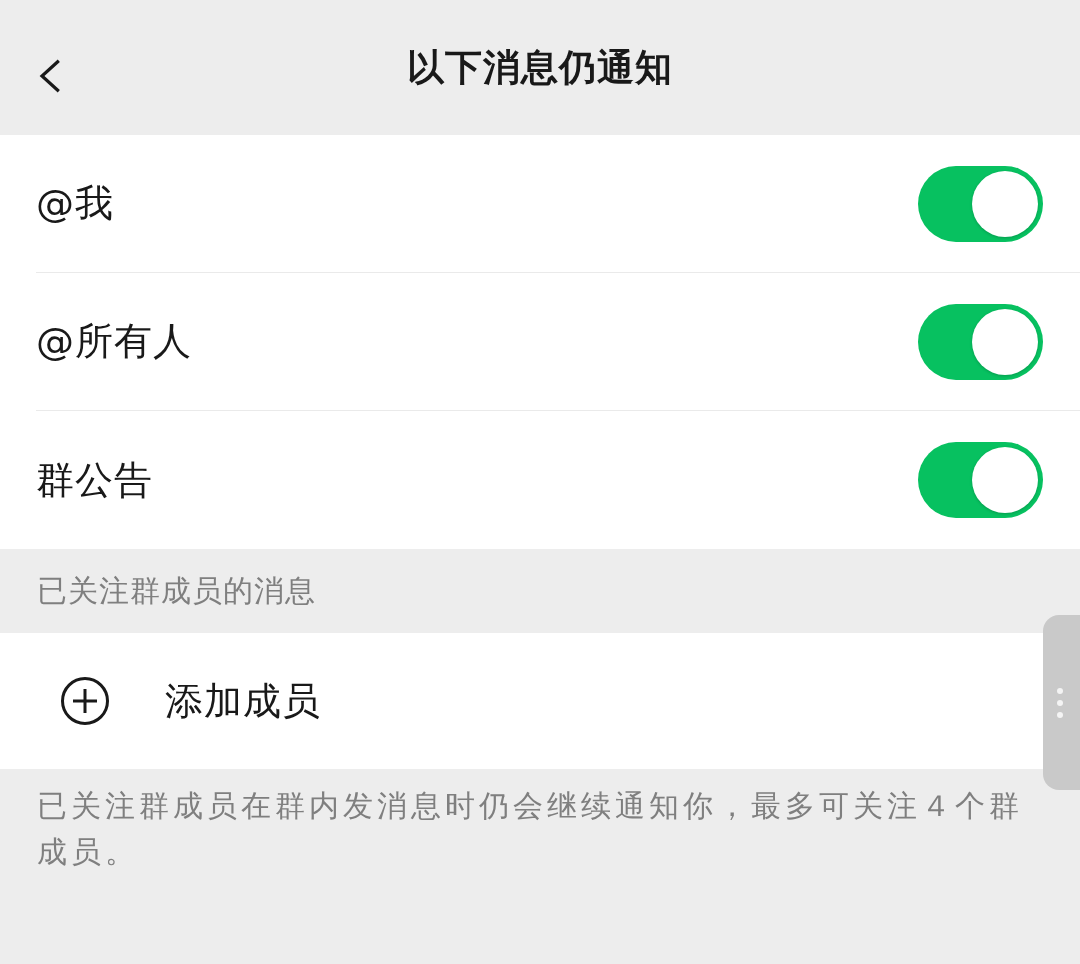  What do you see at coordinates (85, 701) in the screenshot?
I see `add-icon` at bounding box center [85, 701].